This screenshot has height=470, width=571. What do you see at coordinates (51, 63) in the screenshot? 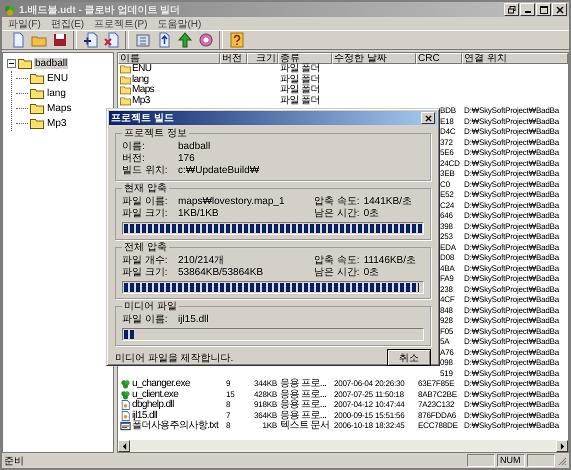
I see `tree-item: badball` at bounding box center [51, 63].